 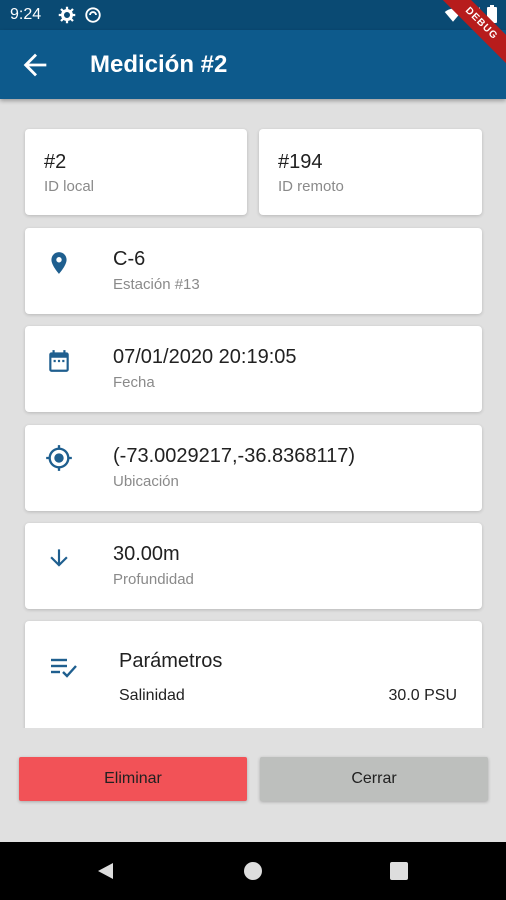 What do you see at coordinates (146, 481) in the screenshot?
I see `location-label: Ubicación` at bounding box center [146, 481].